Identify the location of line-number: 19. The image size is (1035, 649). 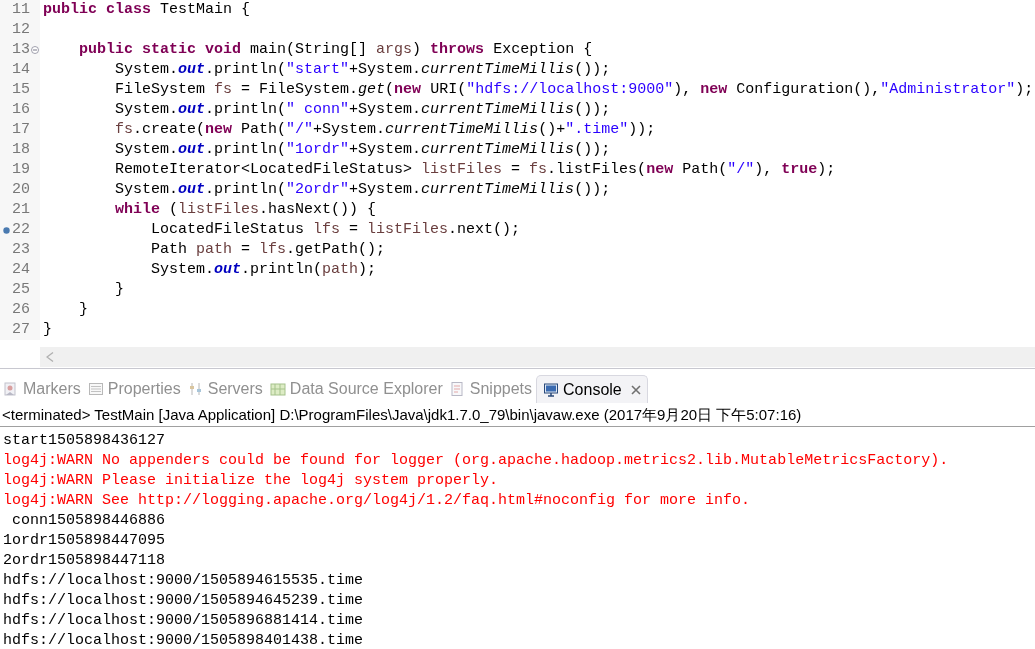
(20, 170).